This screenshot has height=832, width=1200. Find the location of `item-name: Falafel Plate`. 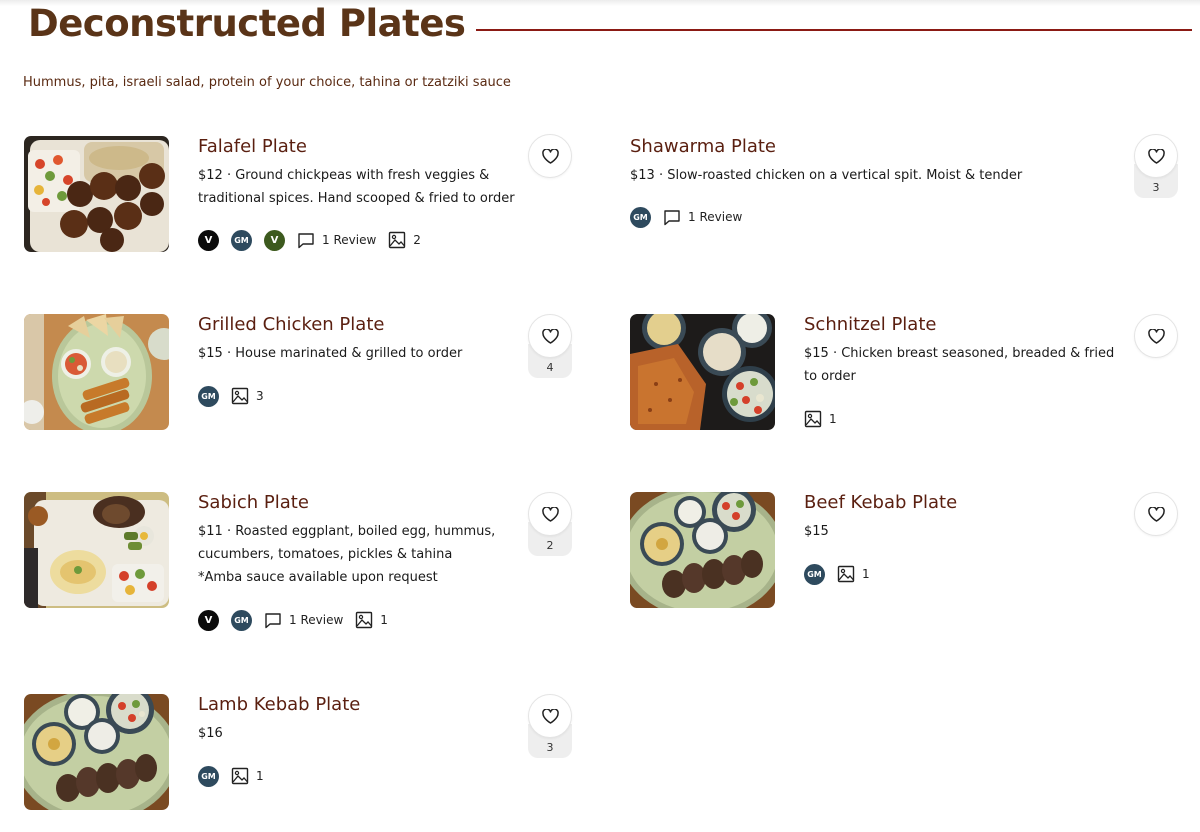

item-name: Falafel Plate is located at coordinates (252, 146).